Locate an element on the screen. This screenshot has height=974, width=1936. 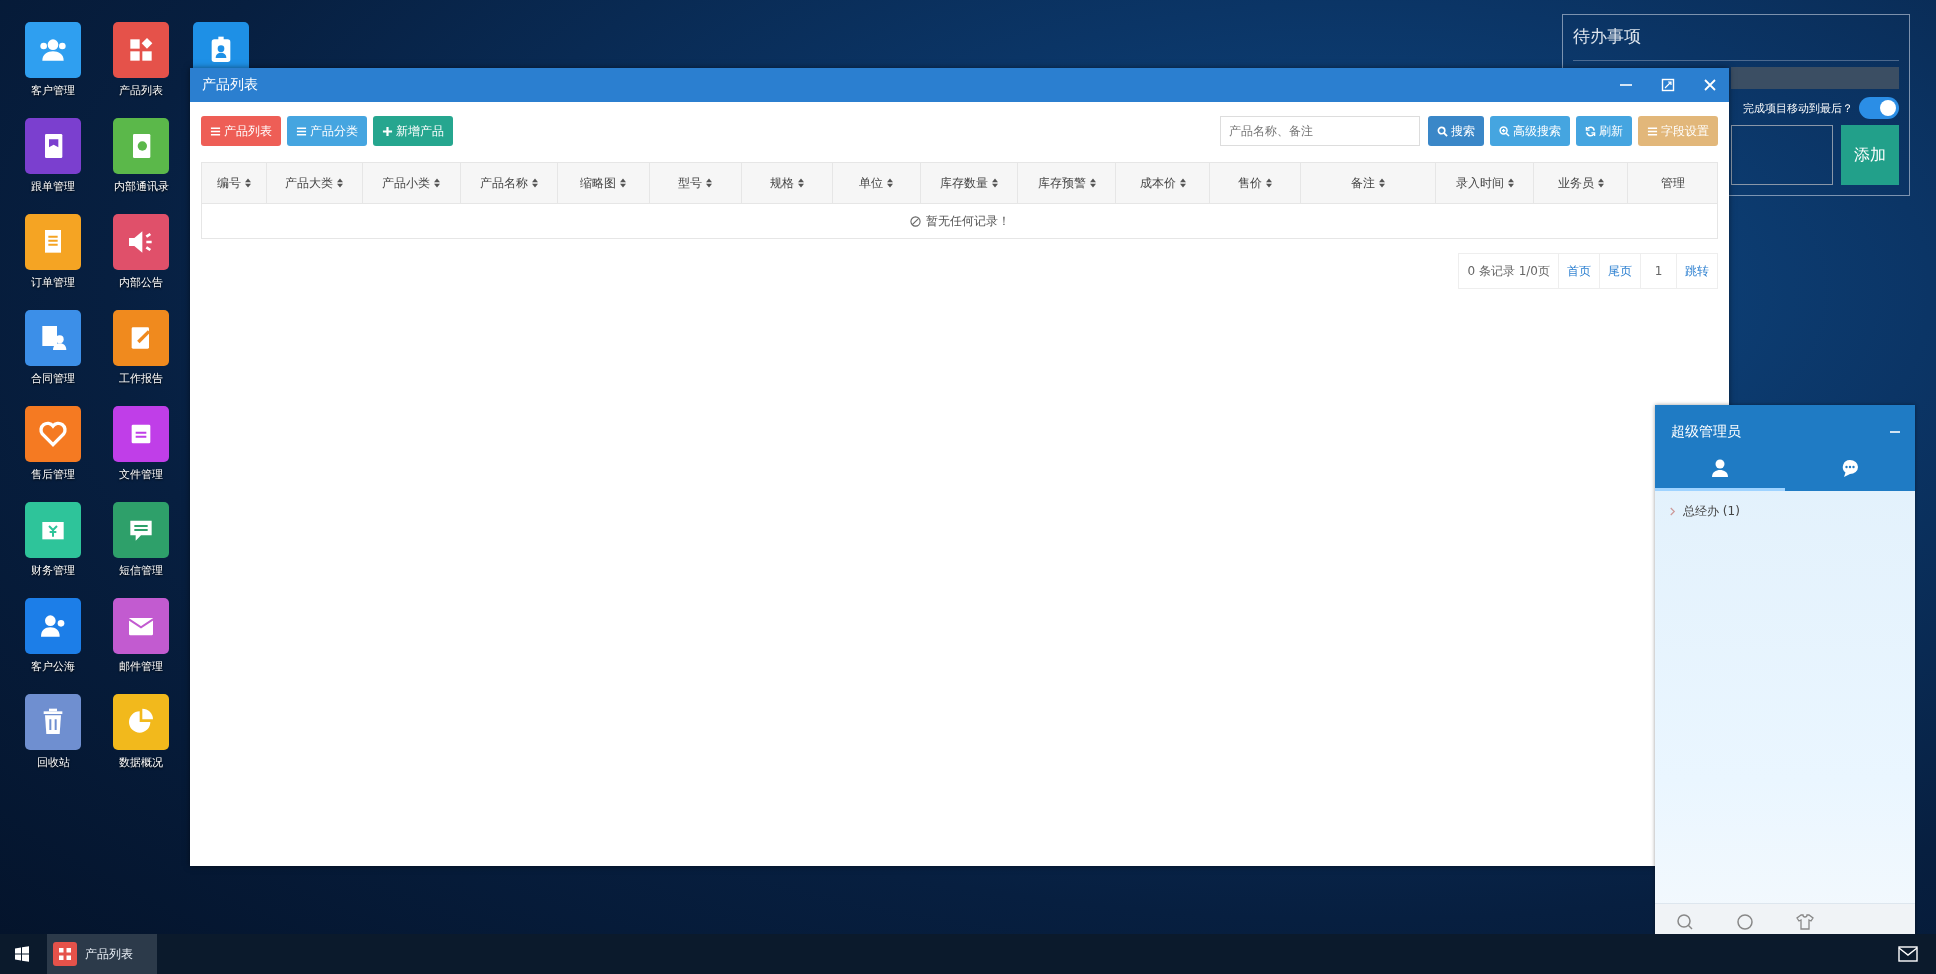
zoom-in-icon is located at coordinates (1504, 131).